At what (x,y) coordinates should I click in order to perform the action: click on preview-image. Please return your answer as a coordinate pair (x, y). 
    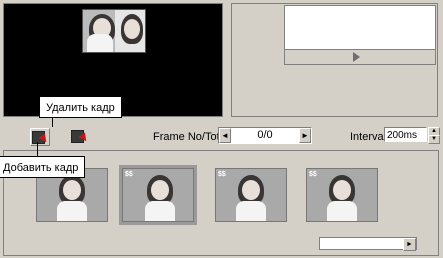
    Looking at the image, I should click on (114, 31).